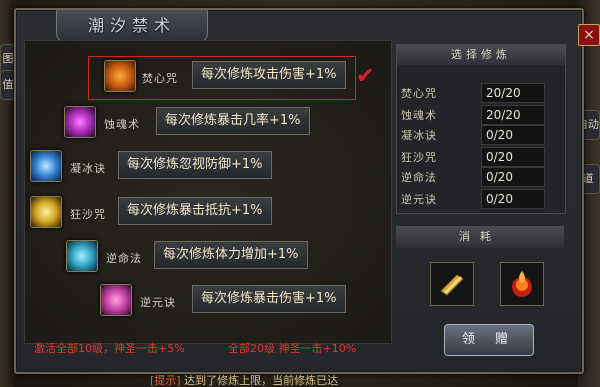  I want to click on skill-description: 每次修炼体力增加+1%, so click(231, 255).